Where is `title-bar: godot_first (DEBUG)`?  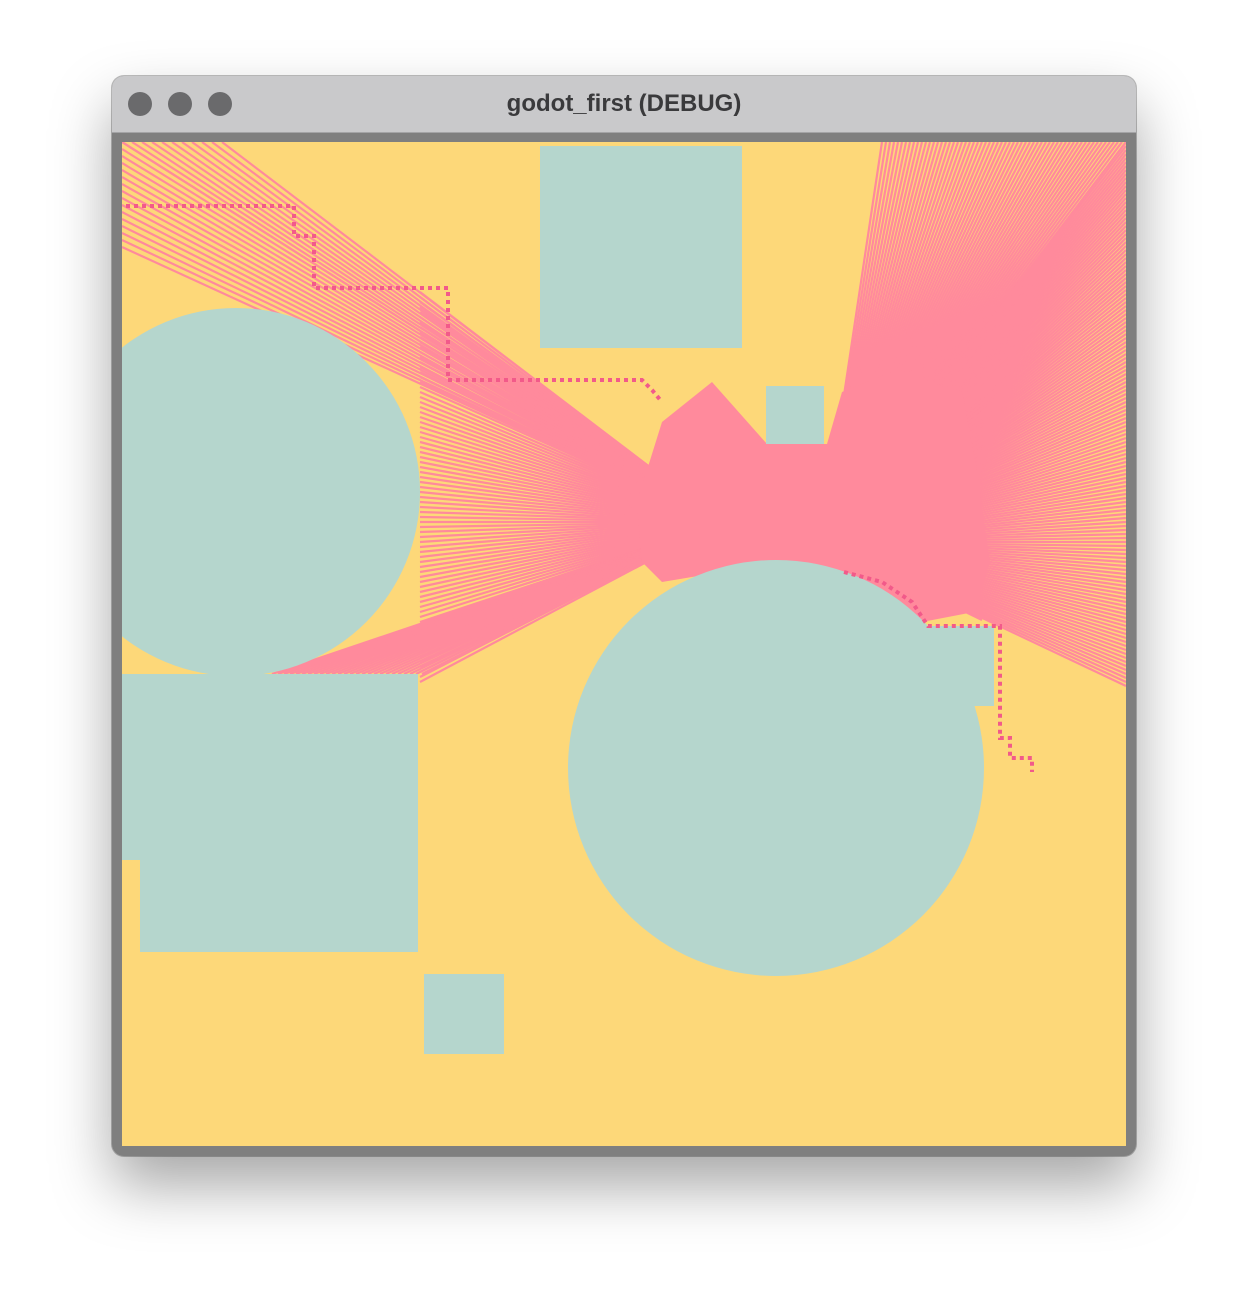 title-bar: godot_first (DEBUG) is located at coordinates (624, 104).